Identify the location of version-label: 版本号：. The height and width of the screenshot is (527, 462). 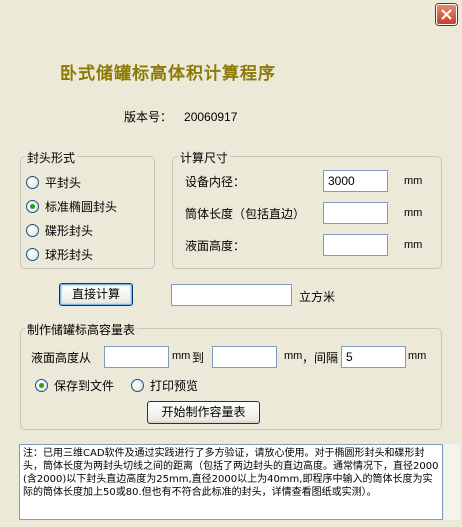
(148, 117).